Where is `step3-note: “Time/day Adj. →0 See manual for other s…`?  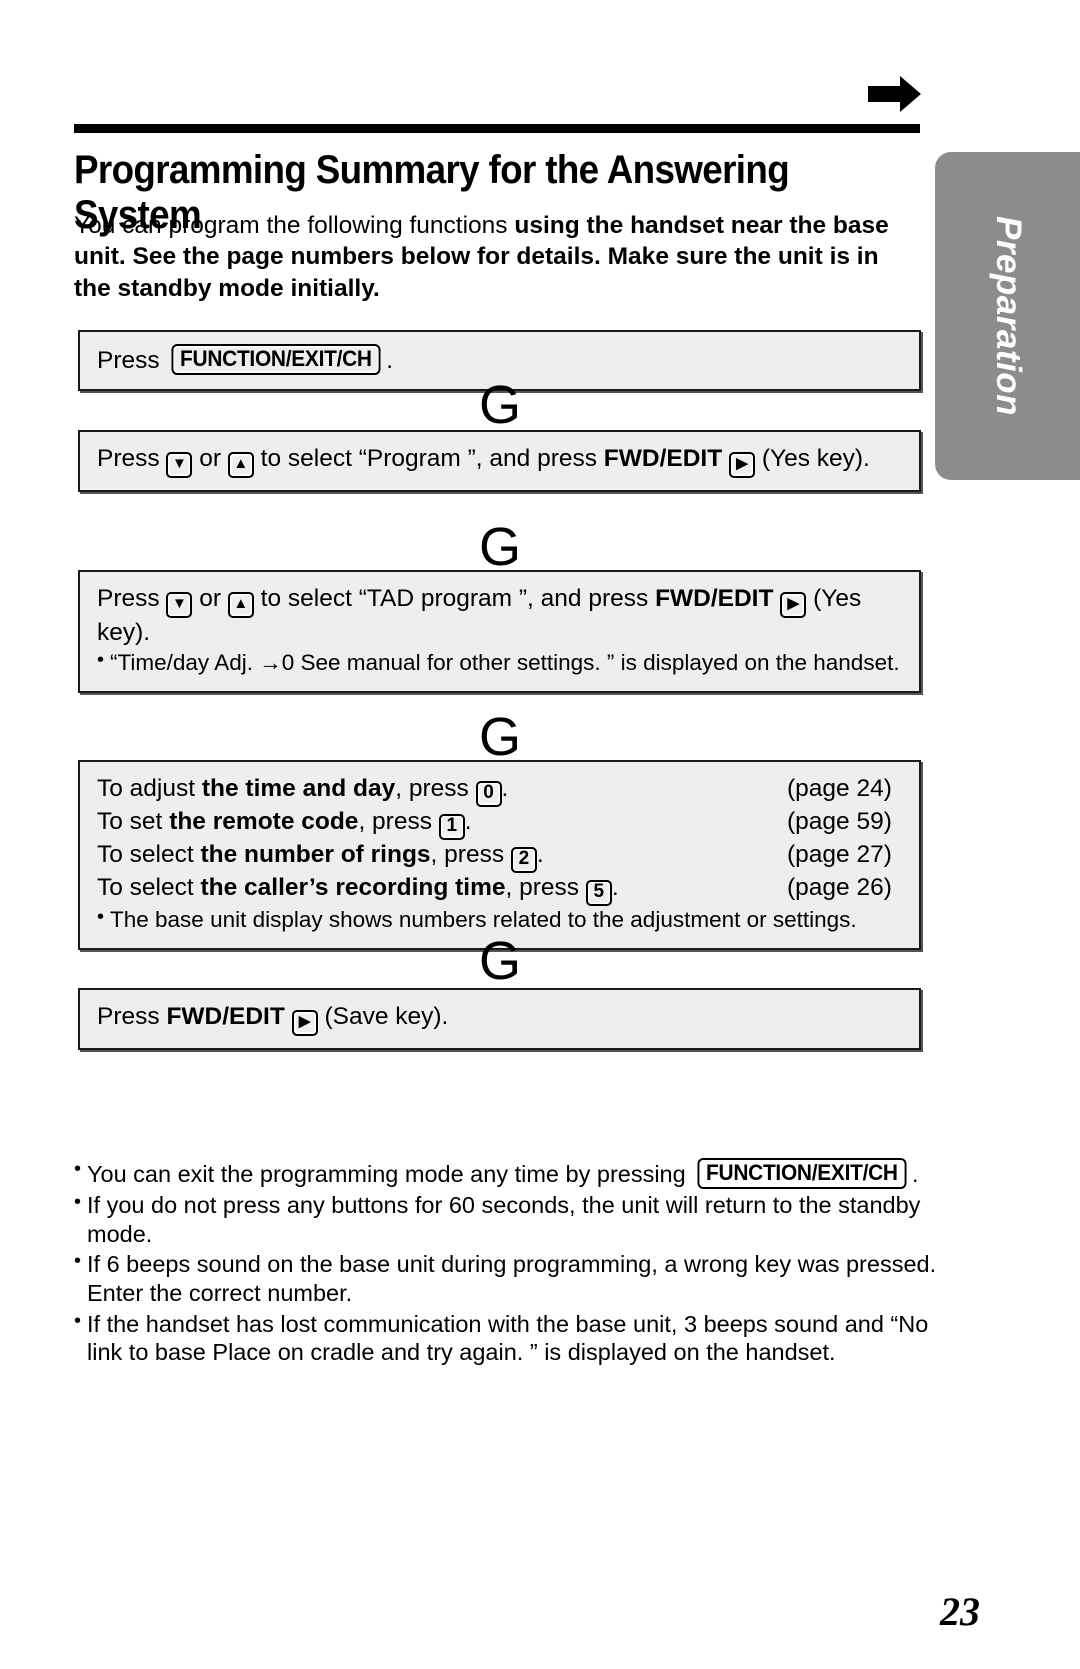
step3-note: “Time/day Adj. →0 See manual for other s… is located at coordinates (500, 662).